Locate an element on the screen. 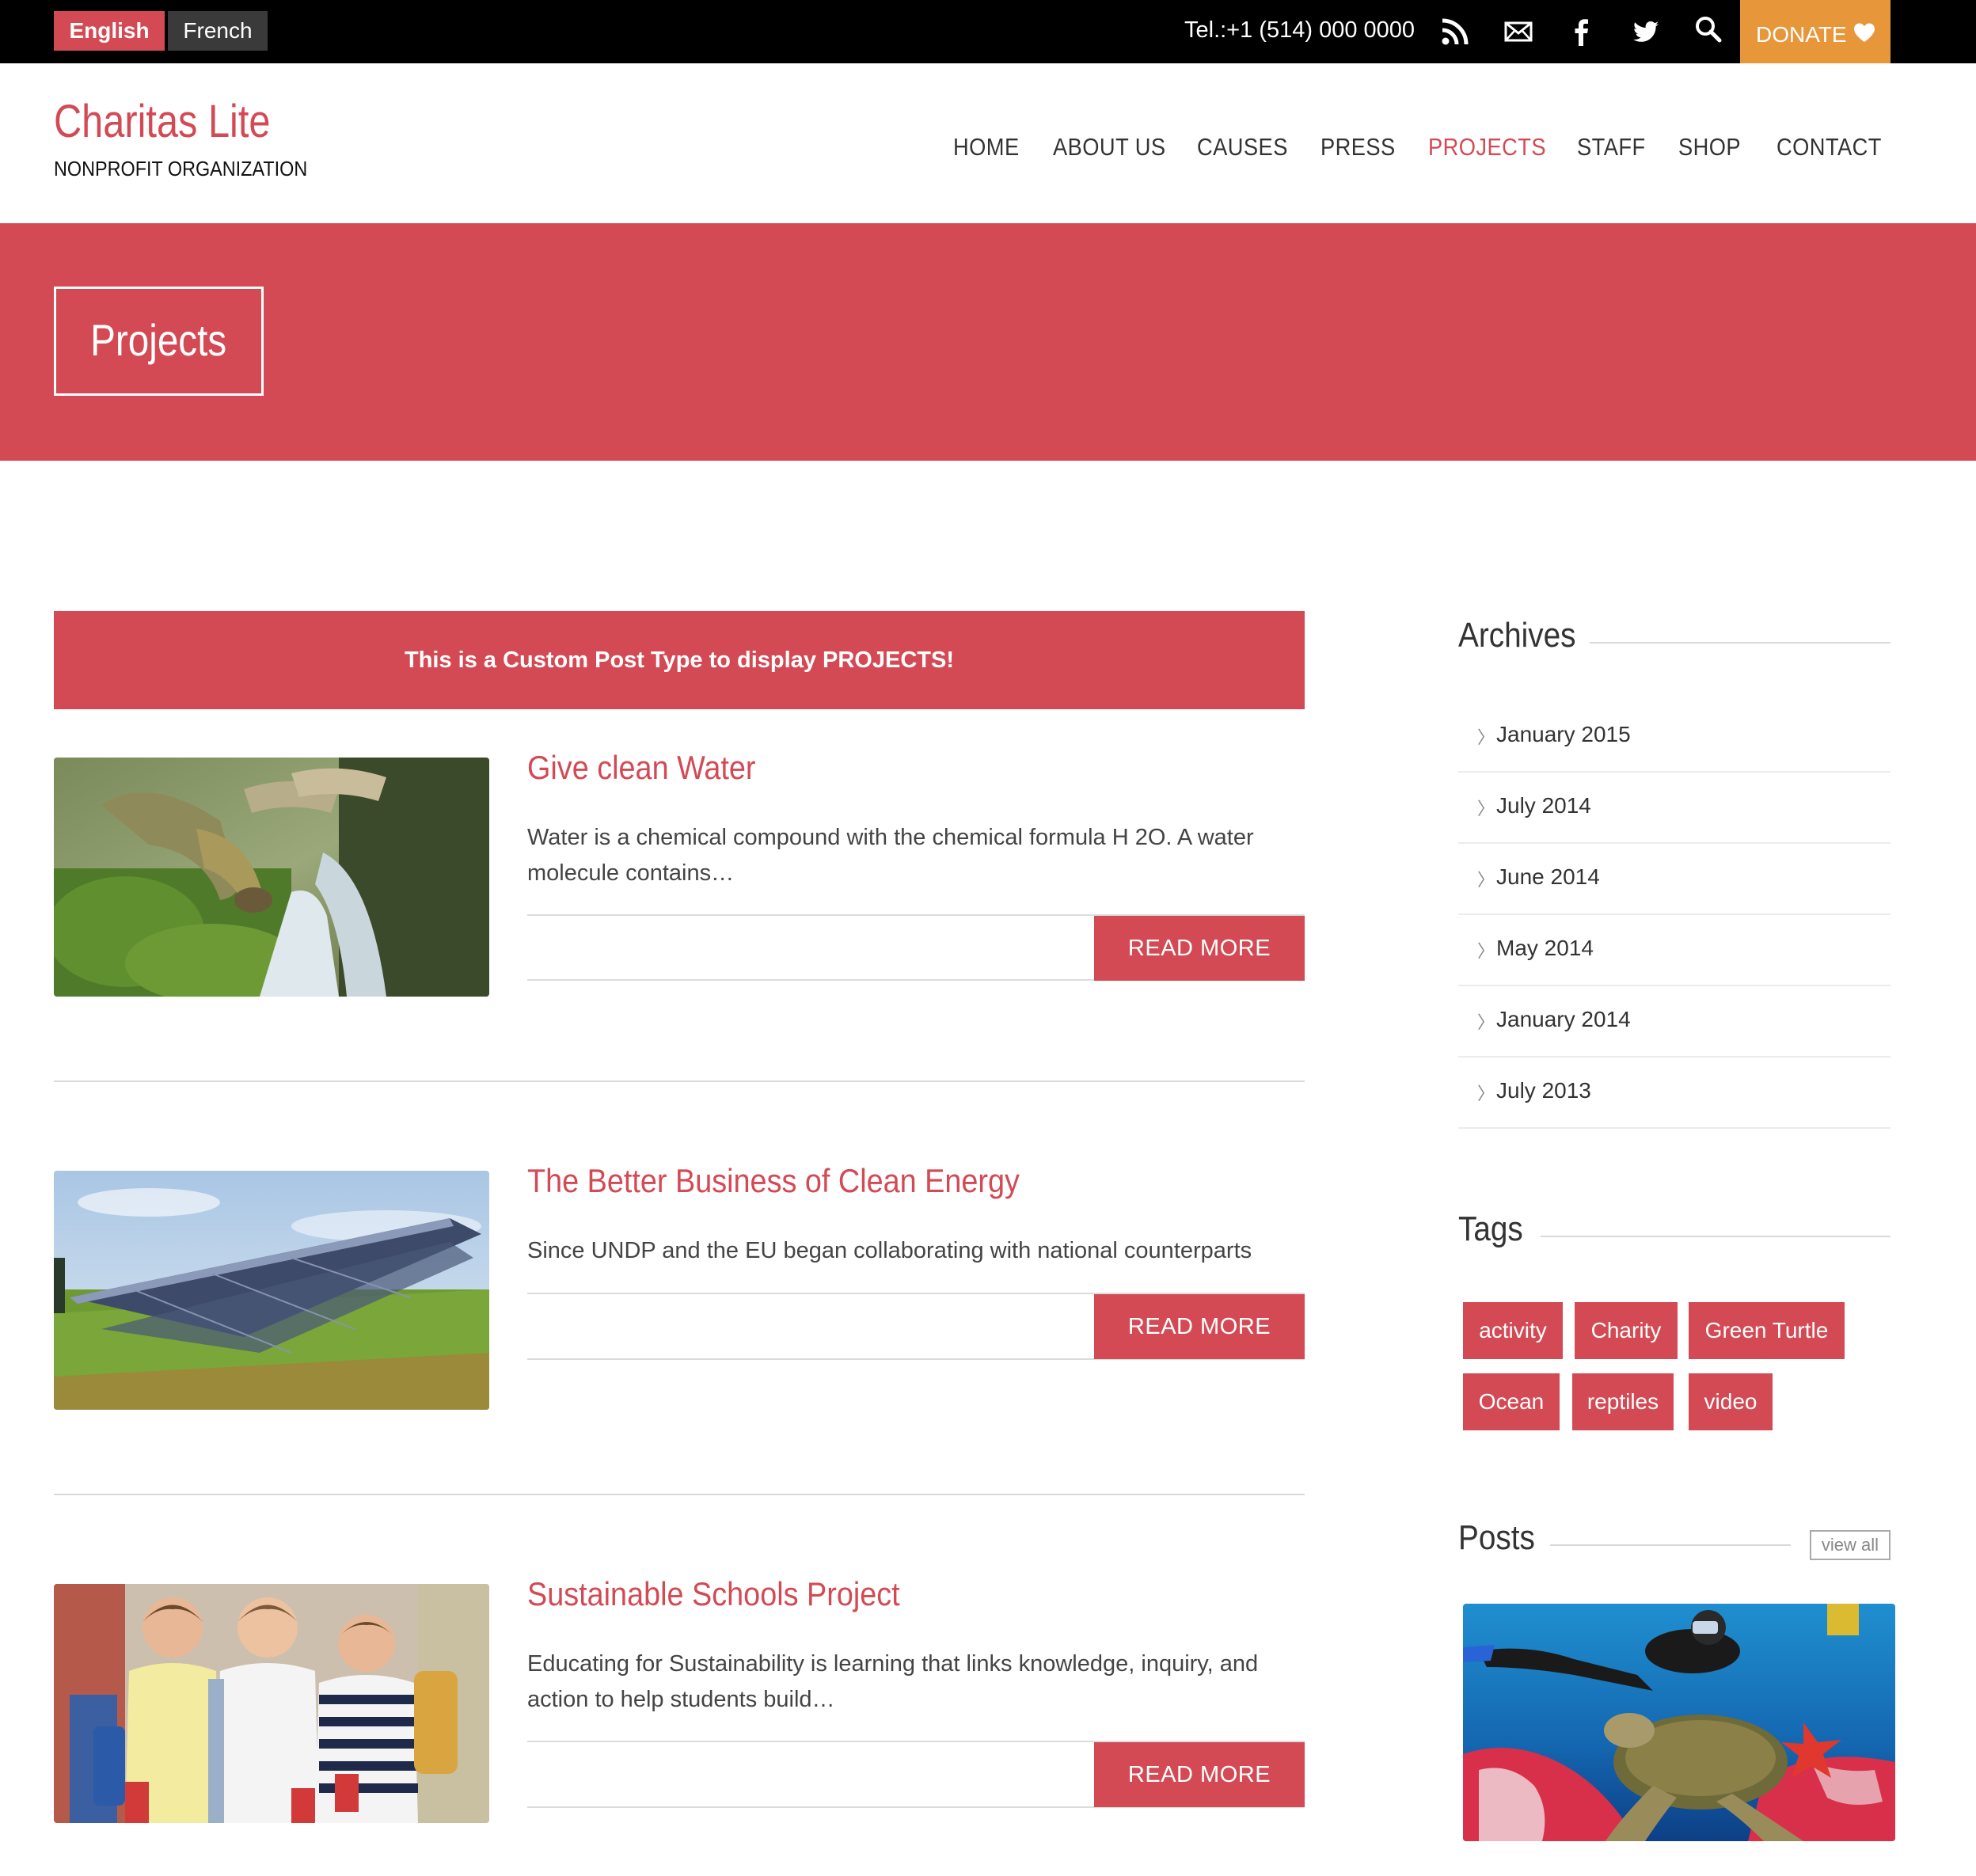 This screenshot has height=1876, width=1976. page-hero-banner is located at coordinates (988, 342).